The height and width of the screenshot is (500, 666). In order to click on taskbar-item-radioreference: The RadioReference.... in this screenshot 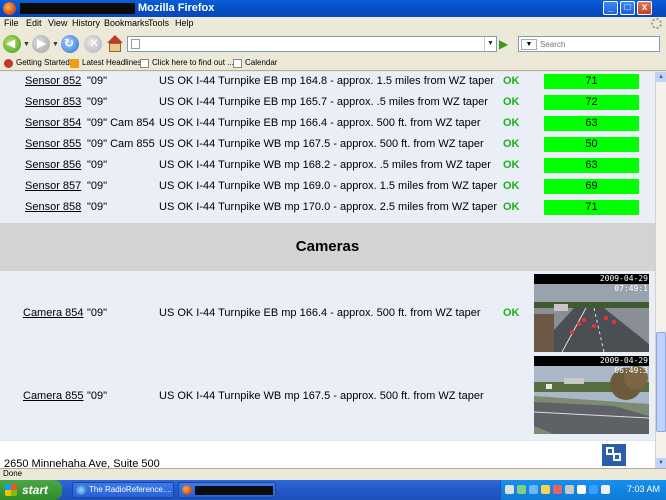, I will do `click(123, 490)`.